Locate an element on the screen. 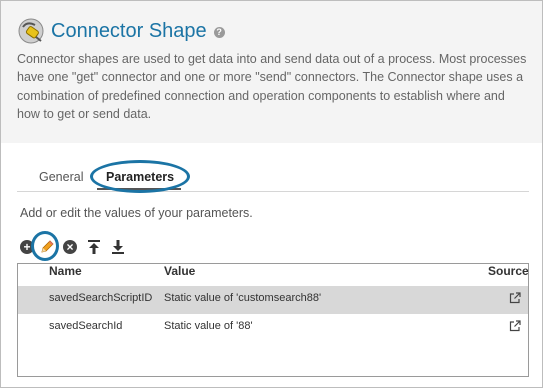 The image size is (543, 388). move-to-bottom-button is located at coordinates (118, 247).